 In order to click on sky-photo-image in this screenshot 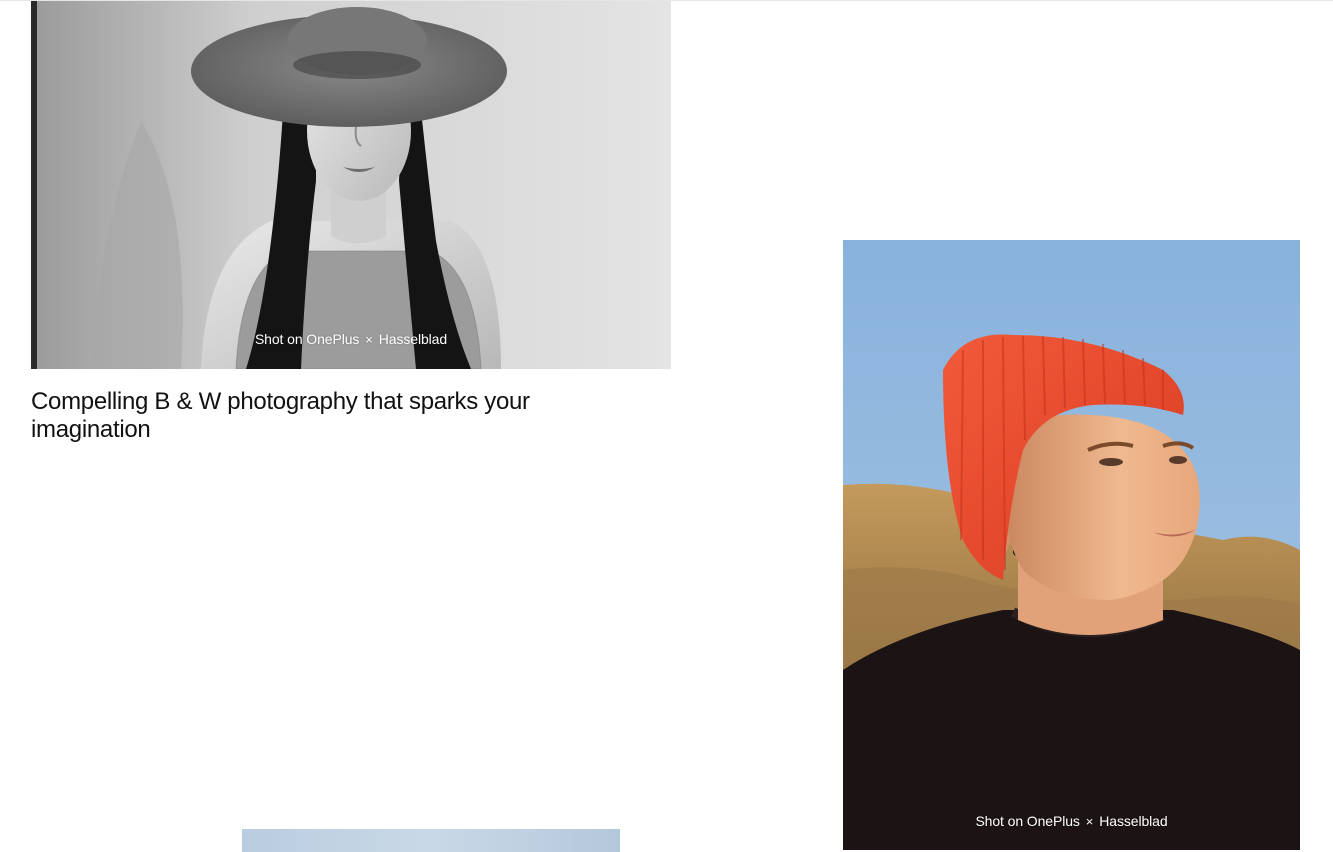, I will do `click(431, 840)`.